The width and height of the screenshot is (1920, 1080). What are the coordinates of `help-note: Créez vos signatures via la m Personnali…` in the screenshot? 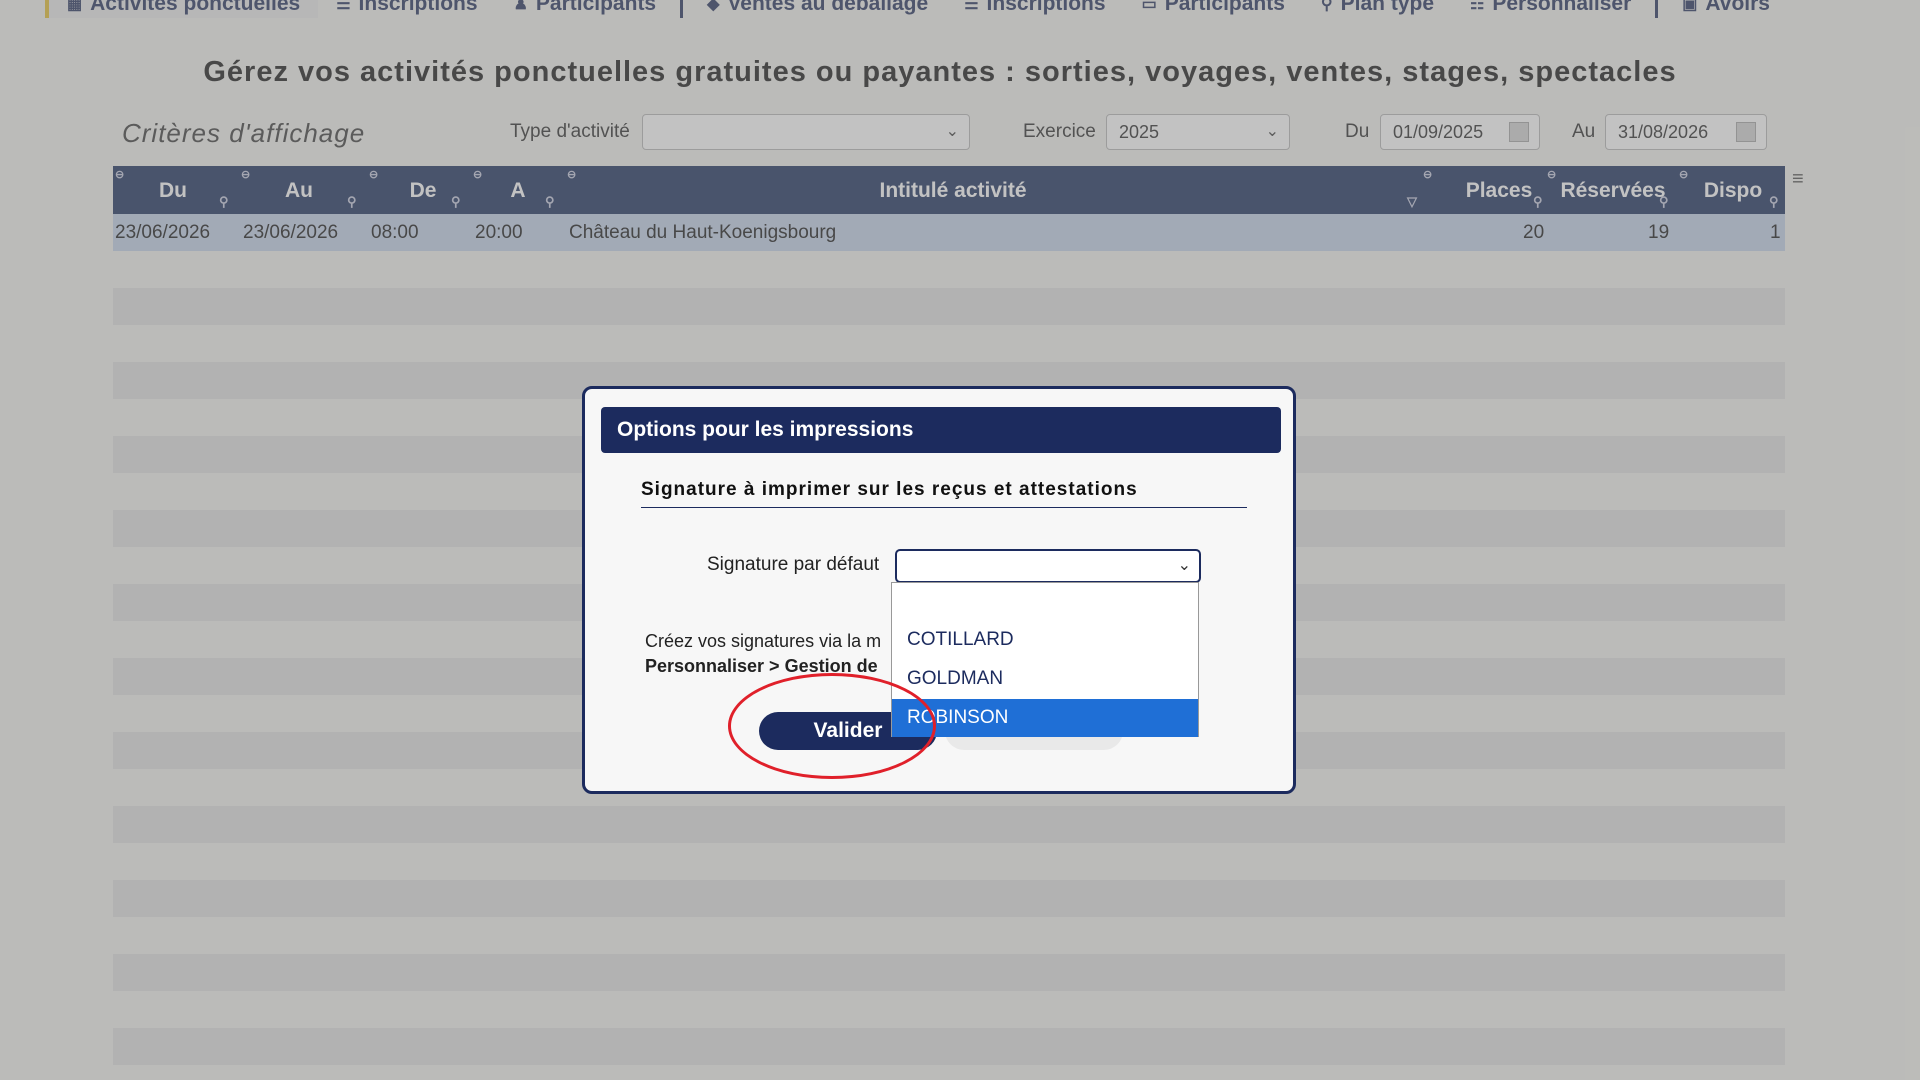 It's located at (763, 654).